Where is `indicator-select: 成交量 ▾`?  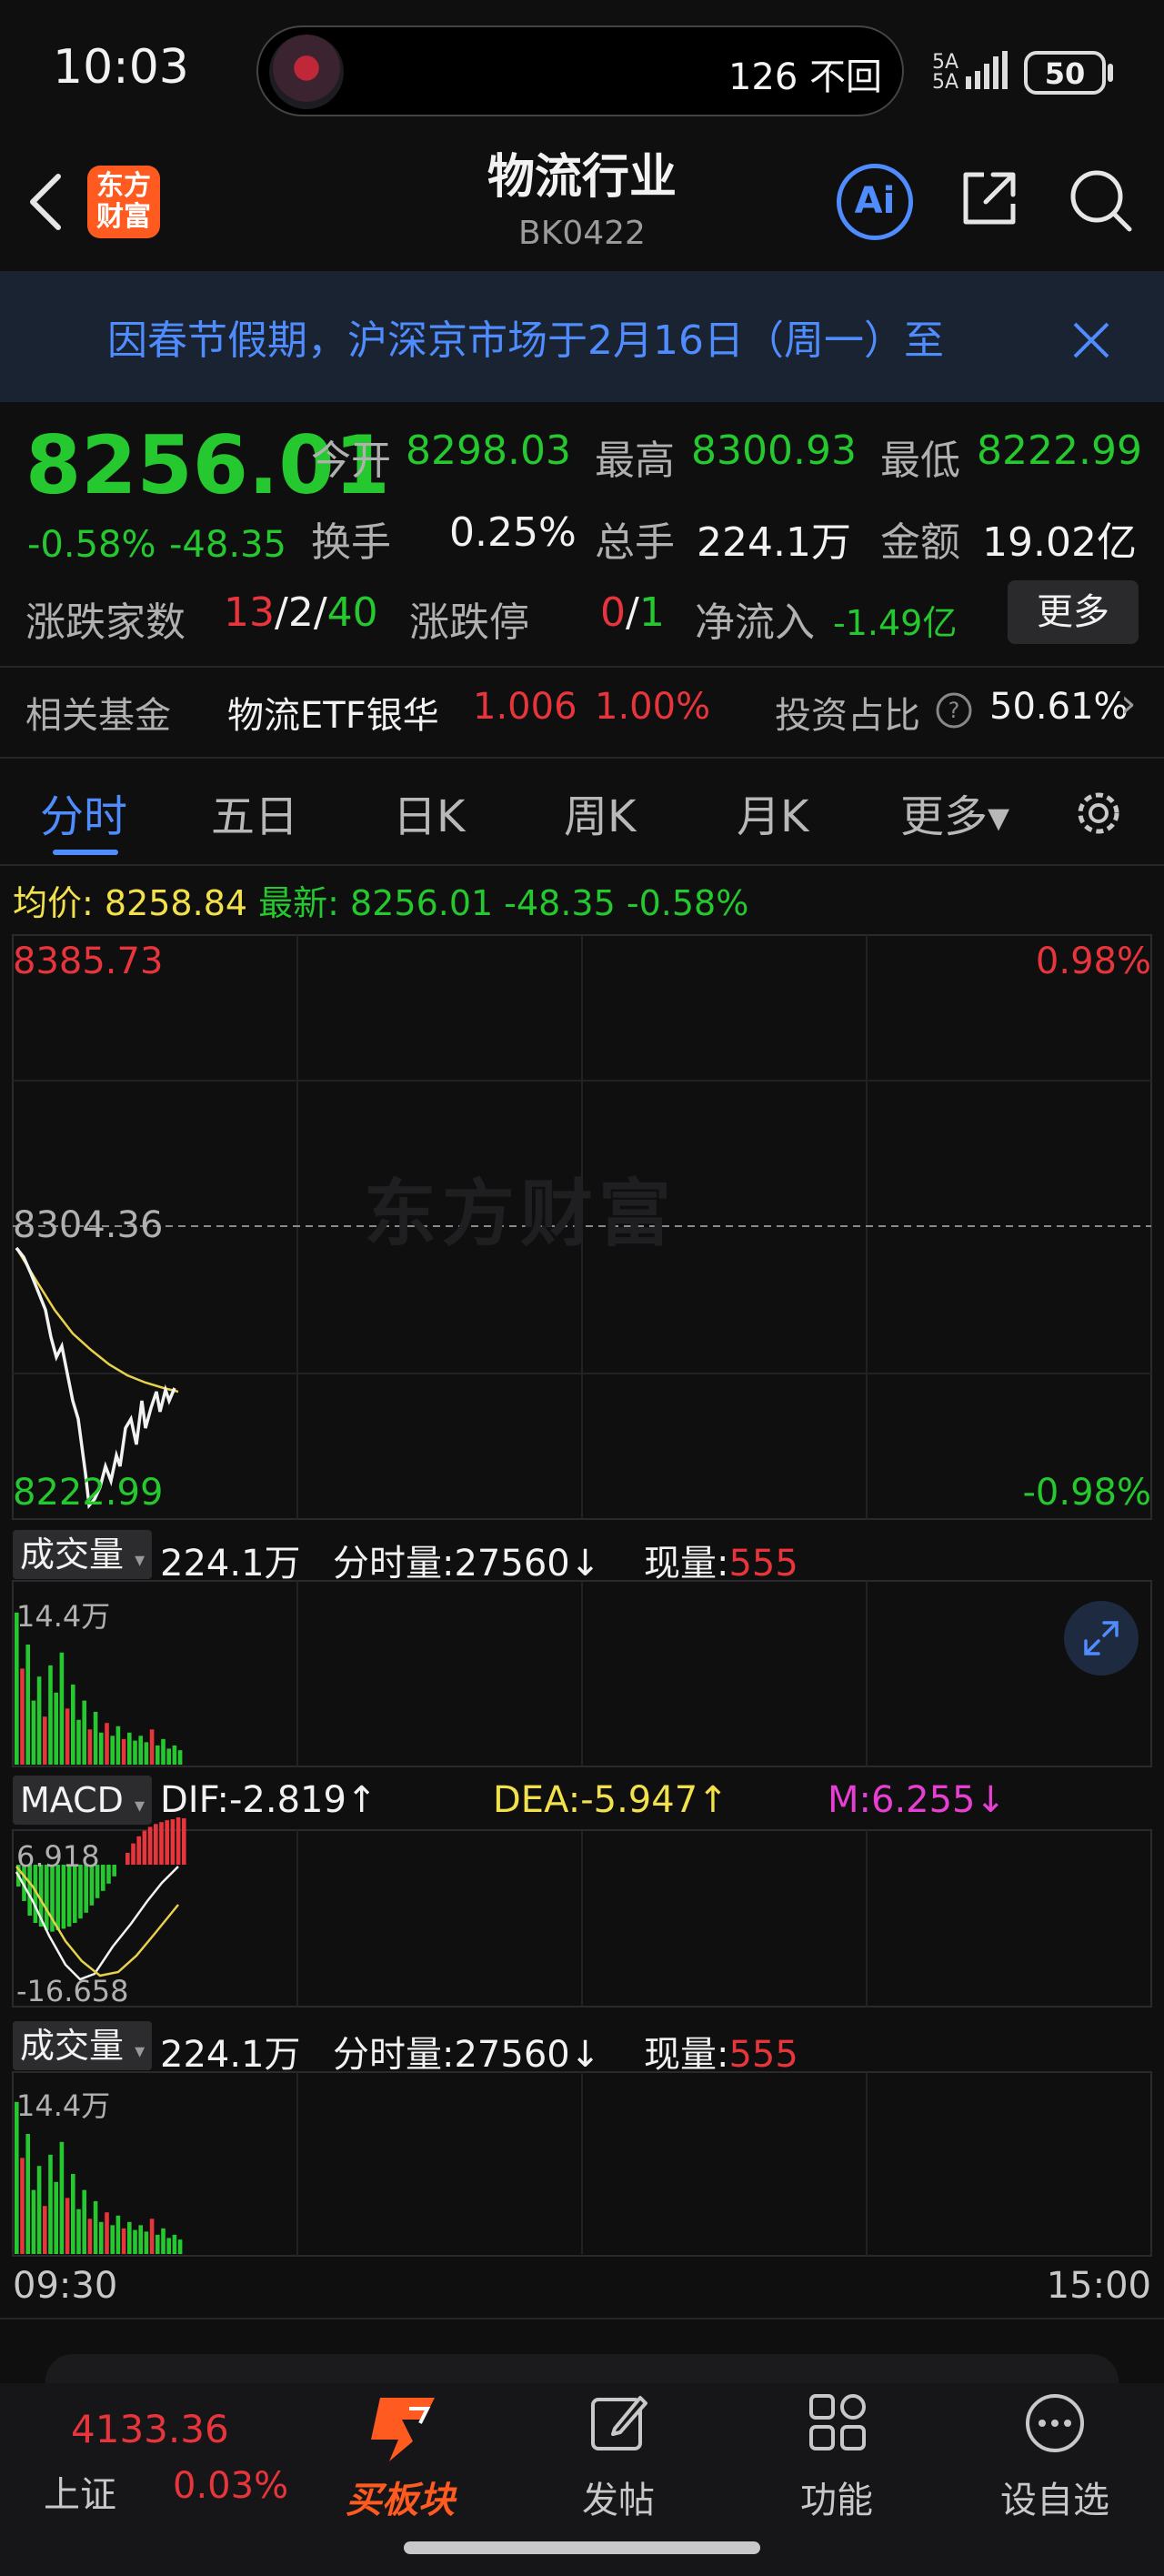 indicator-select: 成交量 ▾ is located at coordinates (83, 1554).